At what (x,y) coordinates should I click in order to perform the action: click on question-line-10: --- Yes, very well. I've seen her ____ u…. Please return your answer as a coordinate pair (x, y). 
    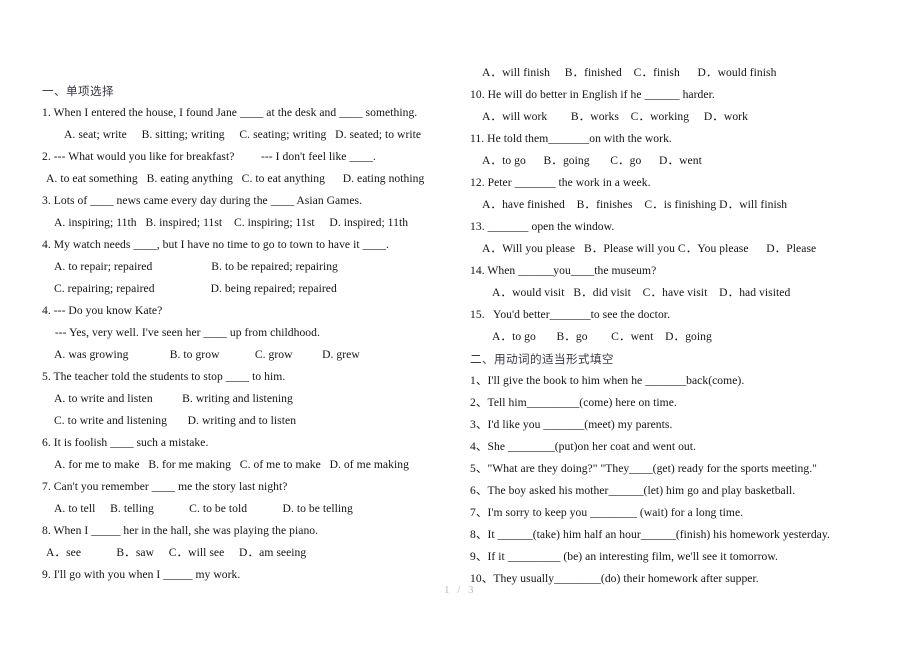
    Looking at the image, I should click on (183, 332).